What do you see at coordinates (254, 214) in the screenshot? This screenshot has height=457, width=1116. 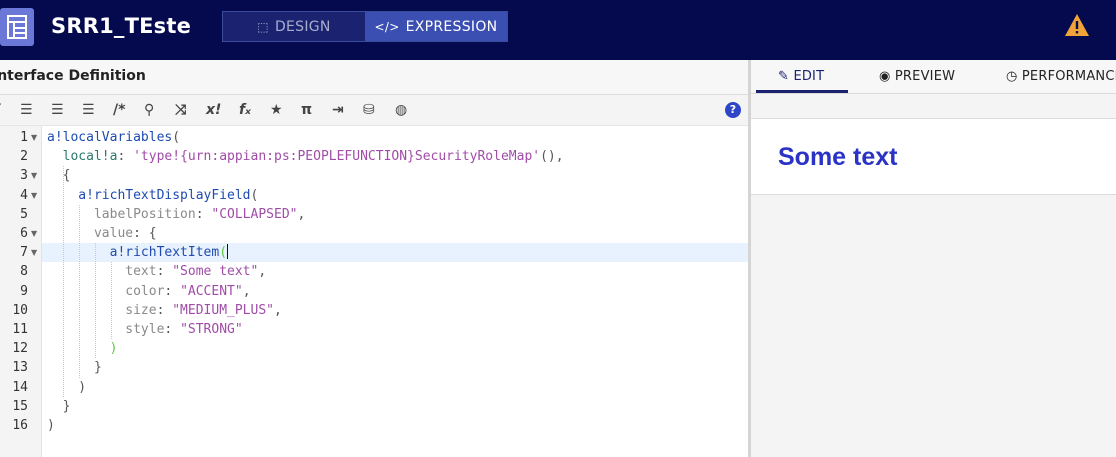 I see `code-token: "COLLAPSED"` at bounding box center [254, 214].